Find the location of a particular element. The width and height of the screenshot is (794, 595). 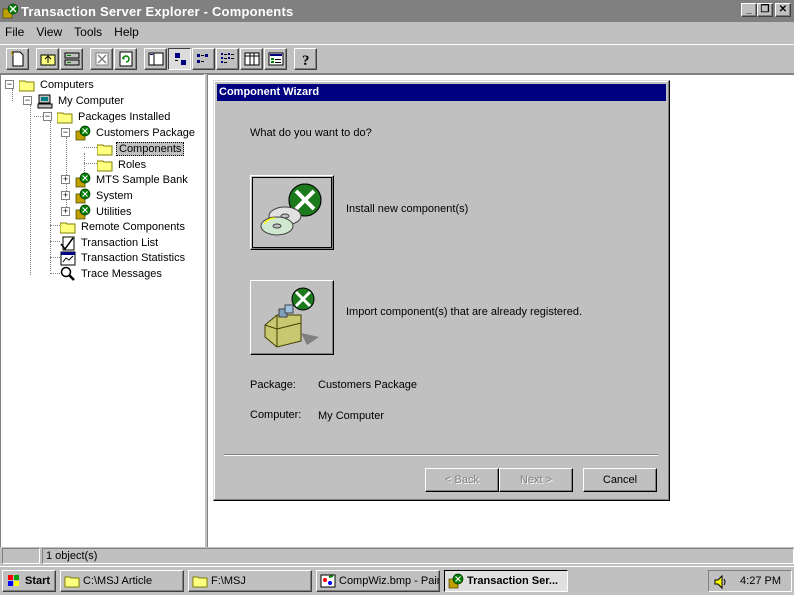

start-label: Start is located at coordinates (38, 581).